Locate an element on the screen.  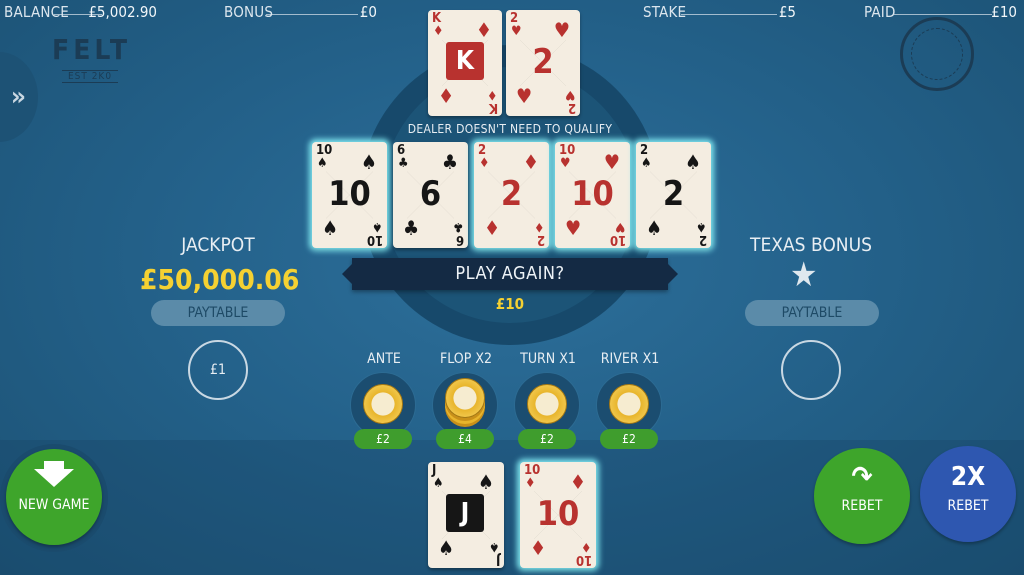
dealer-card: K ♦ K ♦ ♦ ♦ K is located at coordinates (465, 63).